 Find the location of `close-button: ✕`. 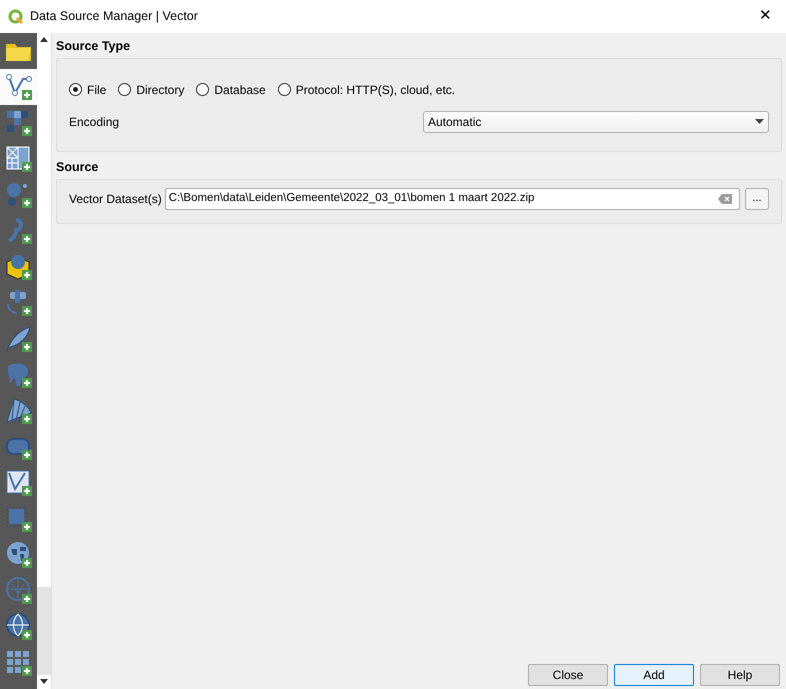

close-button: ✕ is located at coordinates (765, 16).